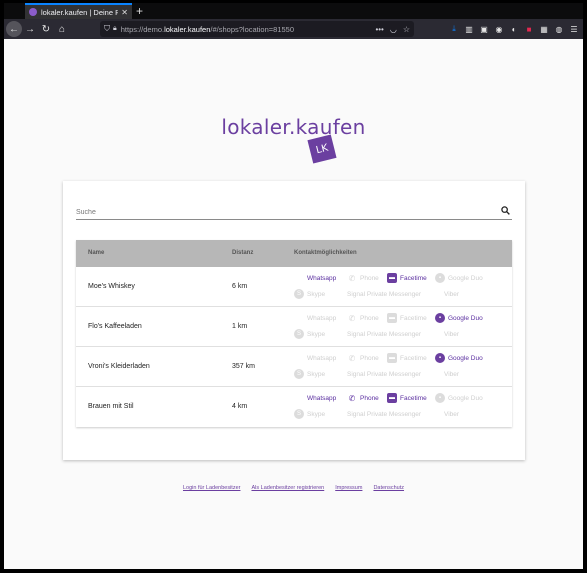  What do you see at coordinates (240, 406) in the screenshot?
I see `shop-distance: 4 km` at bounding box center [240, 406].